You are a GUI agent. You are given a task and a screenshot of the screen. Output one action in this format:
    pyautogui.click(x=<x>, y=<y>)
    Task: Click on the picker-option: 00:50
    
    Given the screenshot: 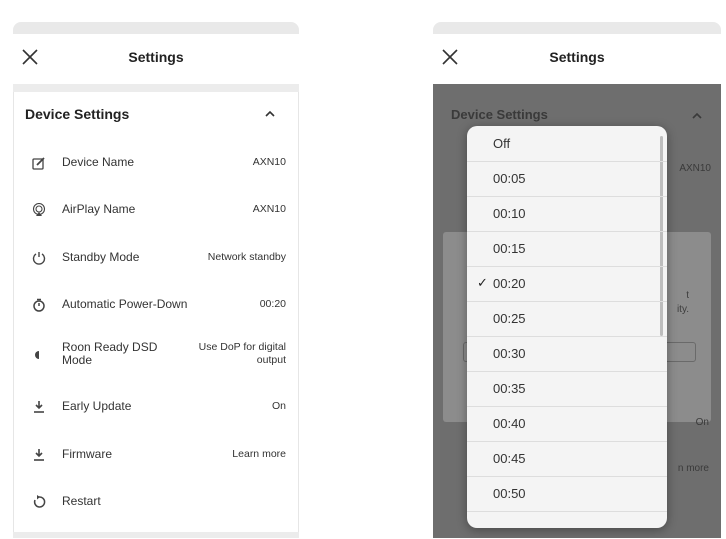 What is the action you would take?
    pyautogui.click(x=567, y=494)
    